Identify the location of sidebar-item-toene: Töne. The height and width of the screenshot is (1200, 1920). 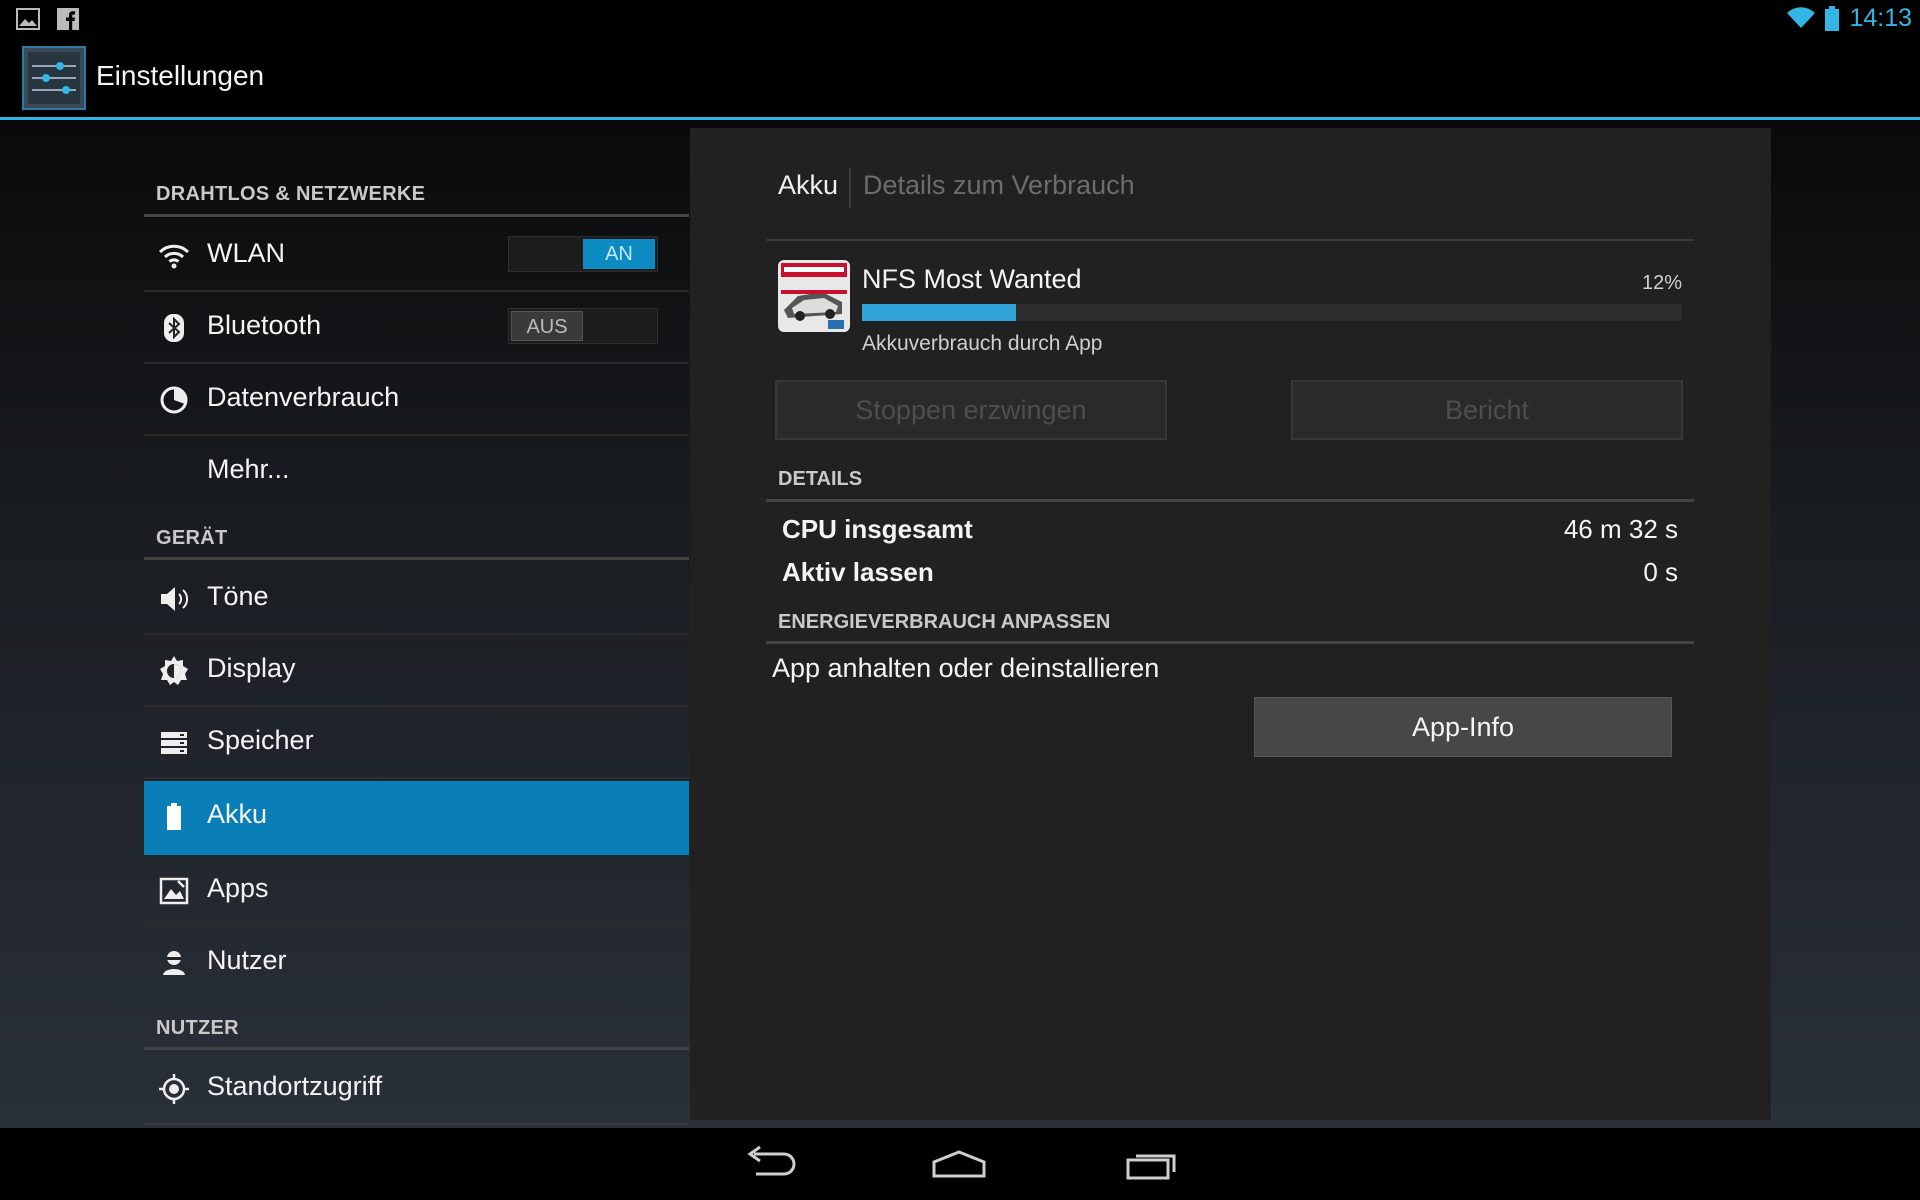
(416, 599).